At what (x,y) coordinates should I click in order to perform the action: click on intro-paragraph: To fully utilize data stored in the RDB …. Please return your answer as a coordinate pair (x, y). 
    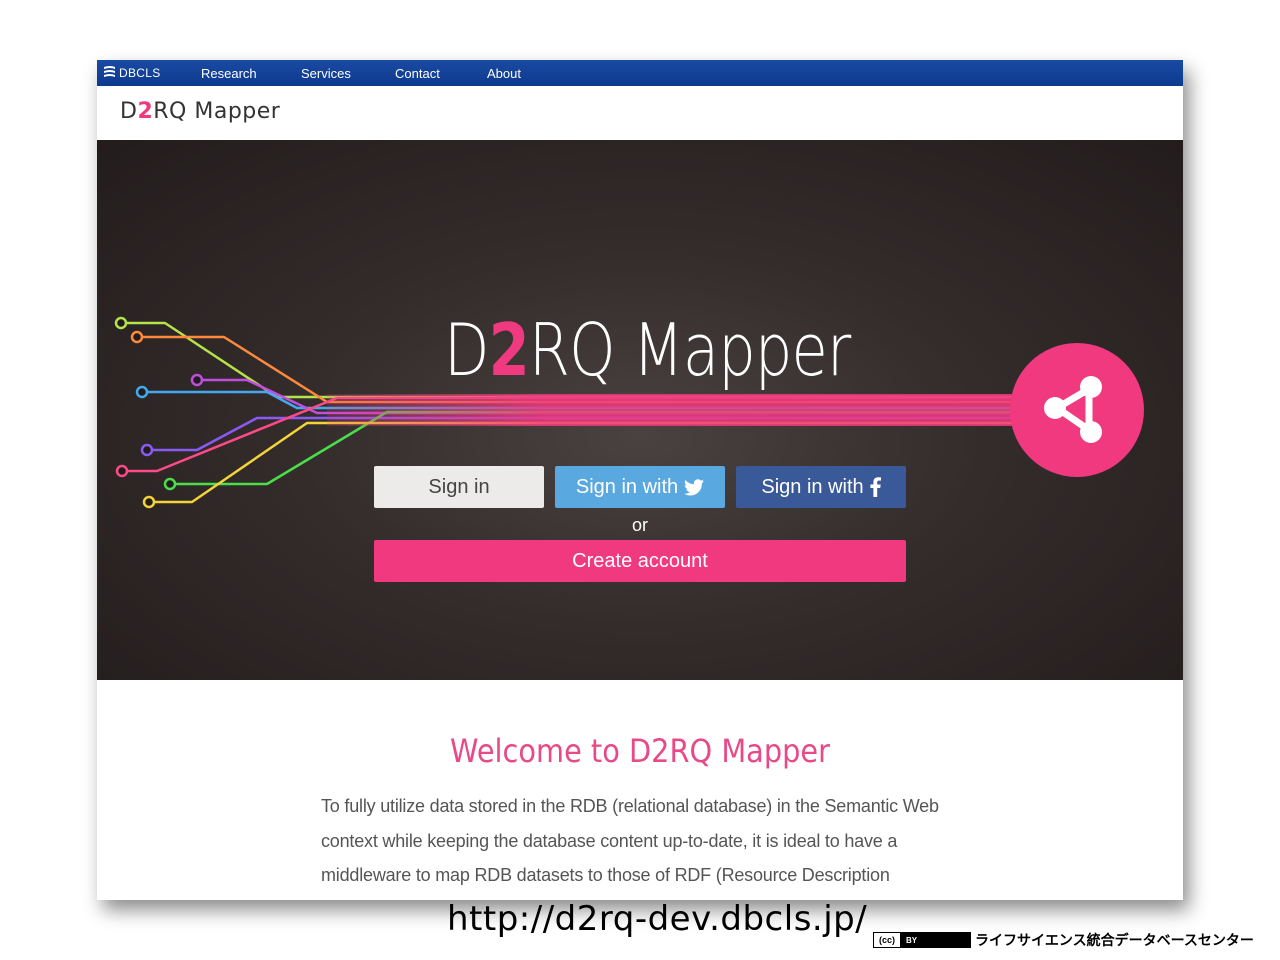
    Looking at the image, I should click on (630, 848).